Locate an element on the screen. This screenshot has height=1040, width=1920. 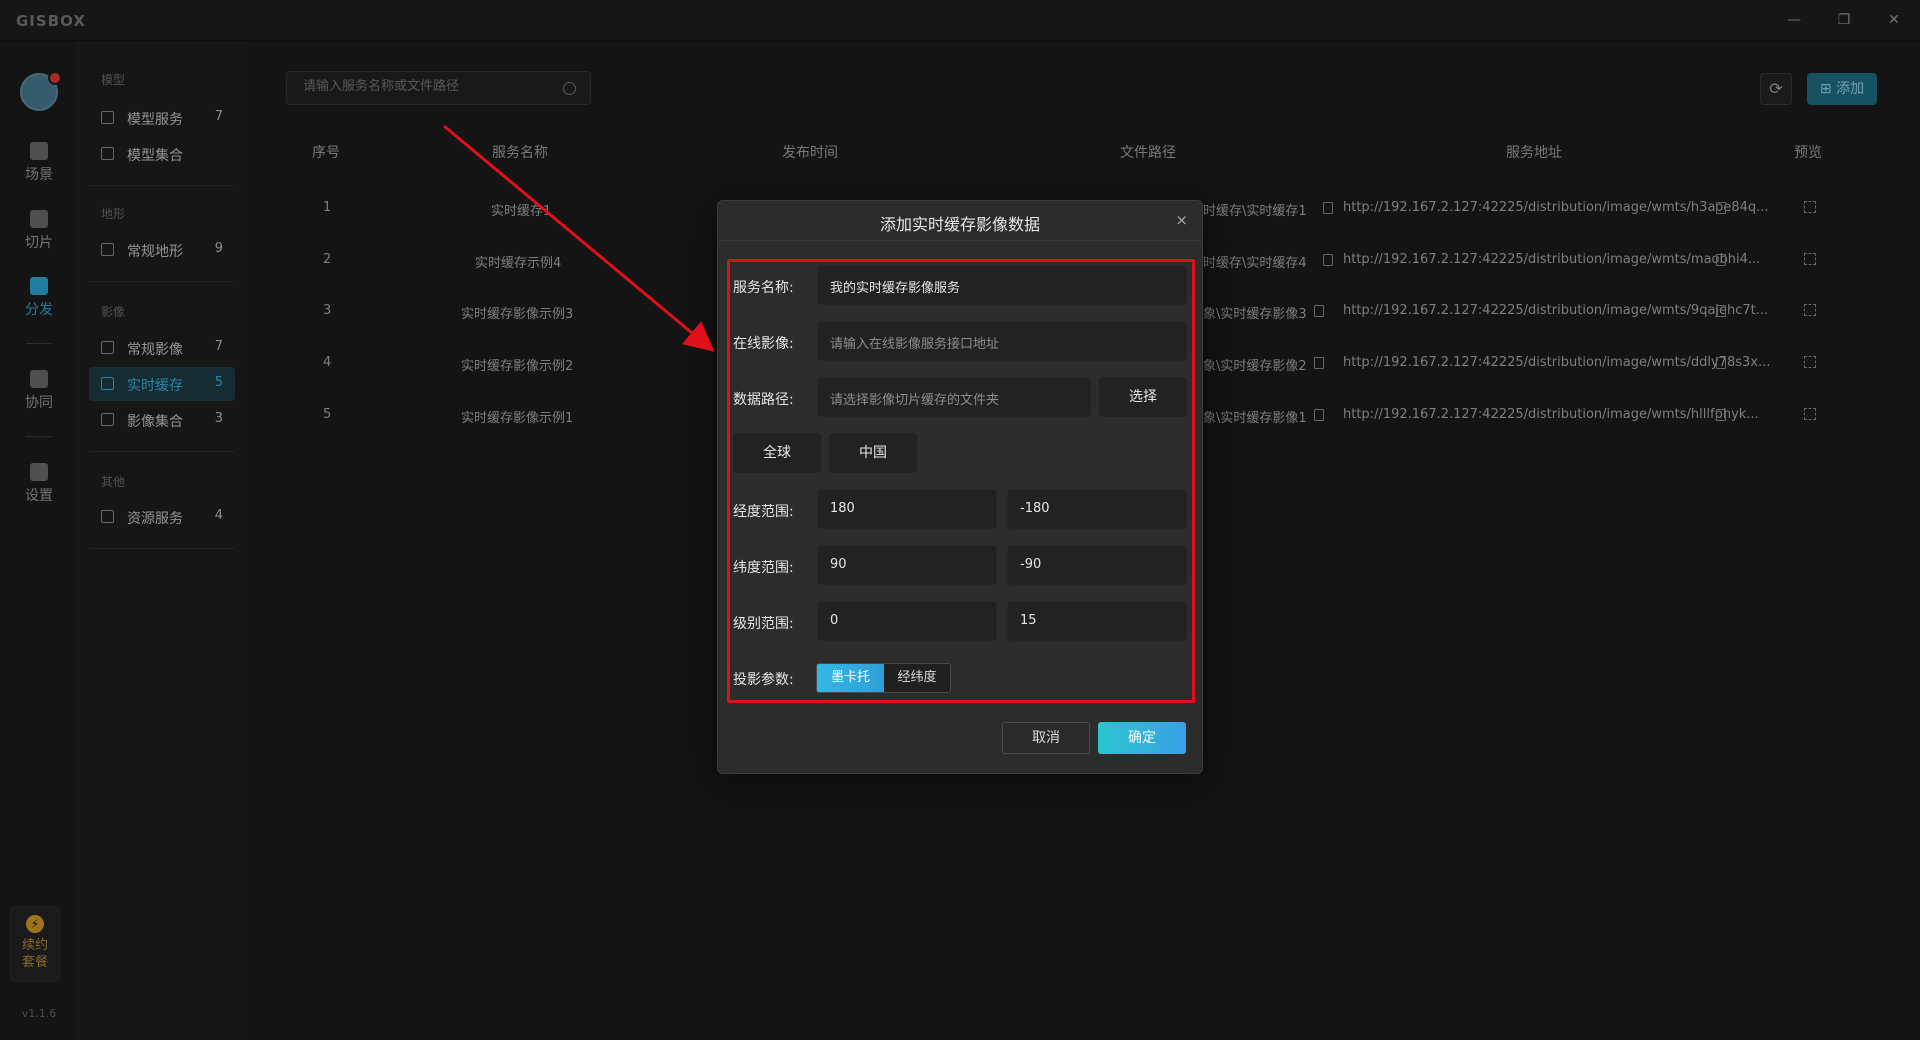
data-path-field: 请选择影像切片缓存的文件夹 is located at coordinates (954, 397).